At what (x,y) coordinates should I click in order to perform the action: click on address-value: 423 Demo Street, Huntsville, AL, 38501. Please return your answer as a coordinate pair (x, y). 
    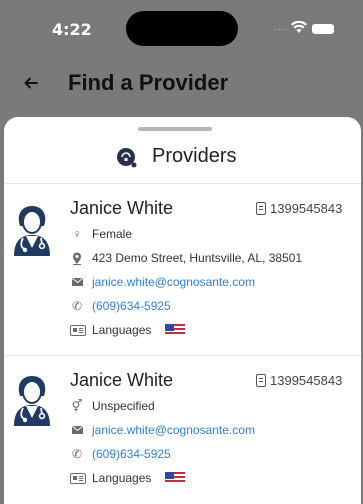
    Looking at the image, I should click on (197, 258).